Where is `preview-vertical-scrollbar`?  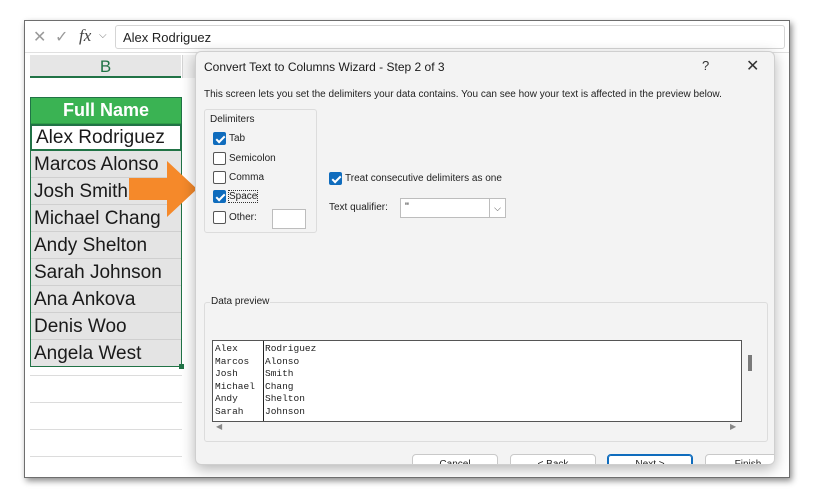 preview-vertical-scrollbar is located at coordinates (750, 363).